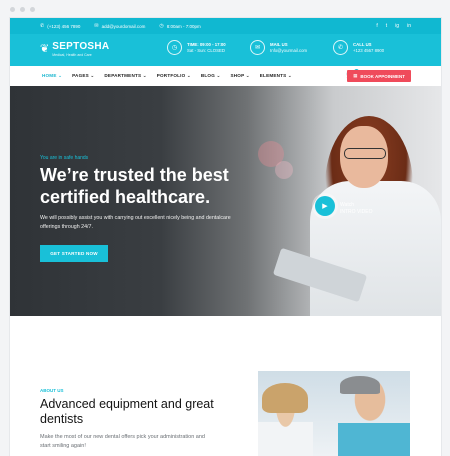 This screenshot has height=456, width=450. What do you see at coordinates (393, 26) in the screenshot?
I see `social-links: f t ig in` at bounding box center [393, 26].